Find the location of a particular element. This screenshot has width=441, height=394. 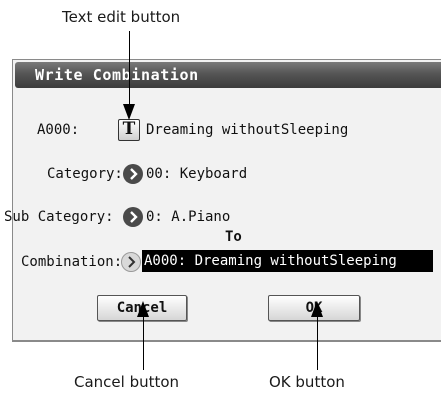

combination-label: Combination: is located at coordinates (72, 262).